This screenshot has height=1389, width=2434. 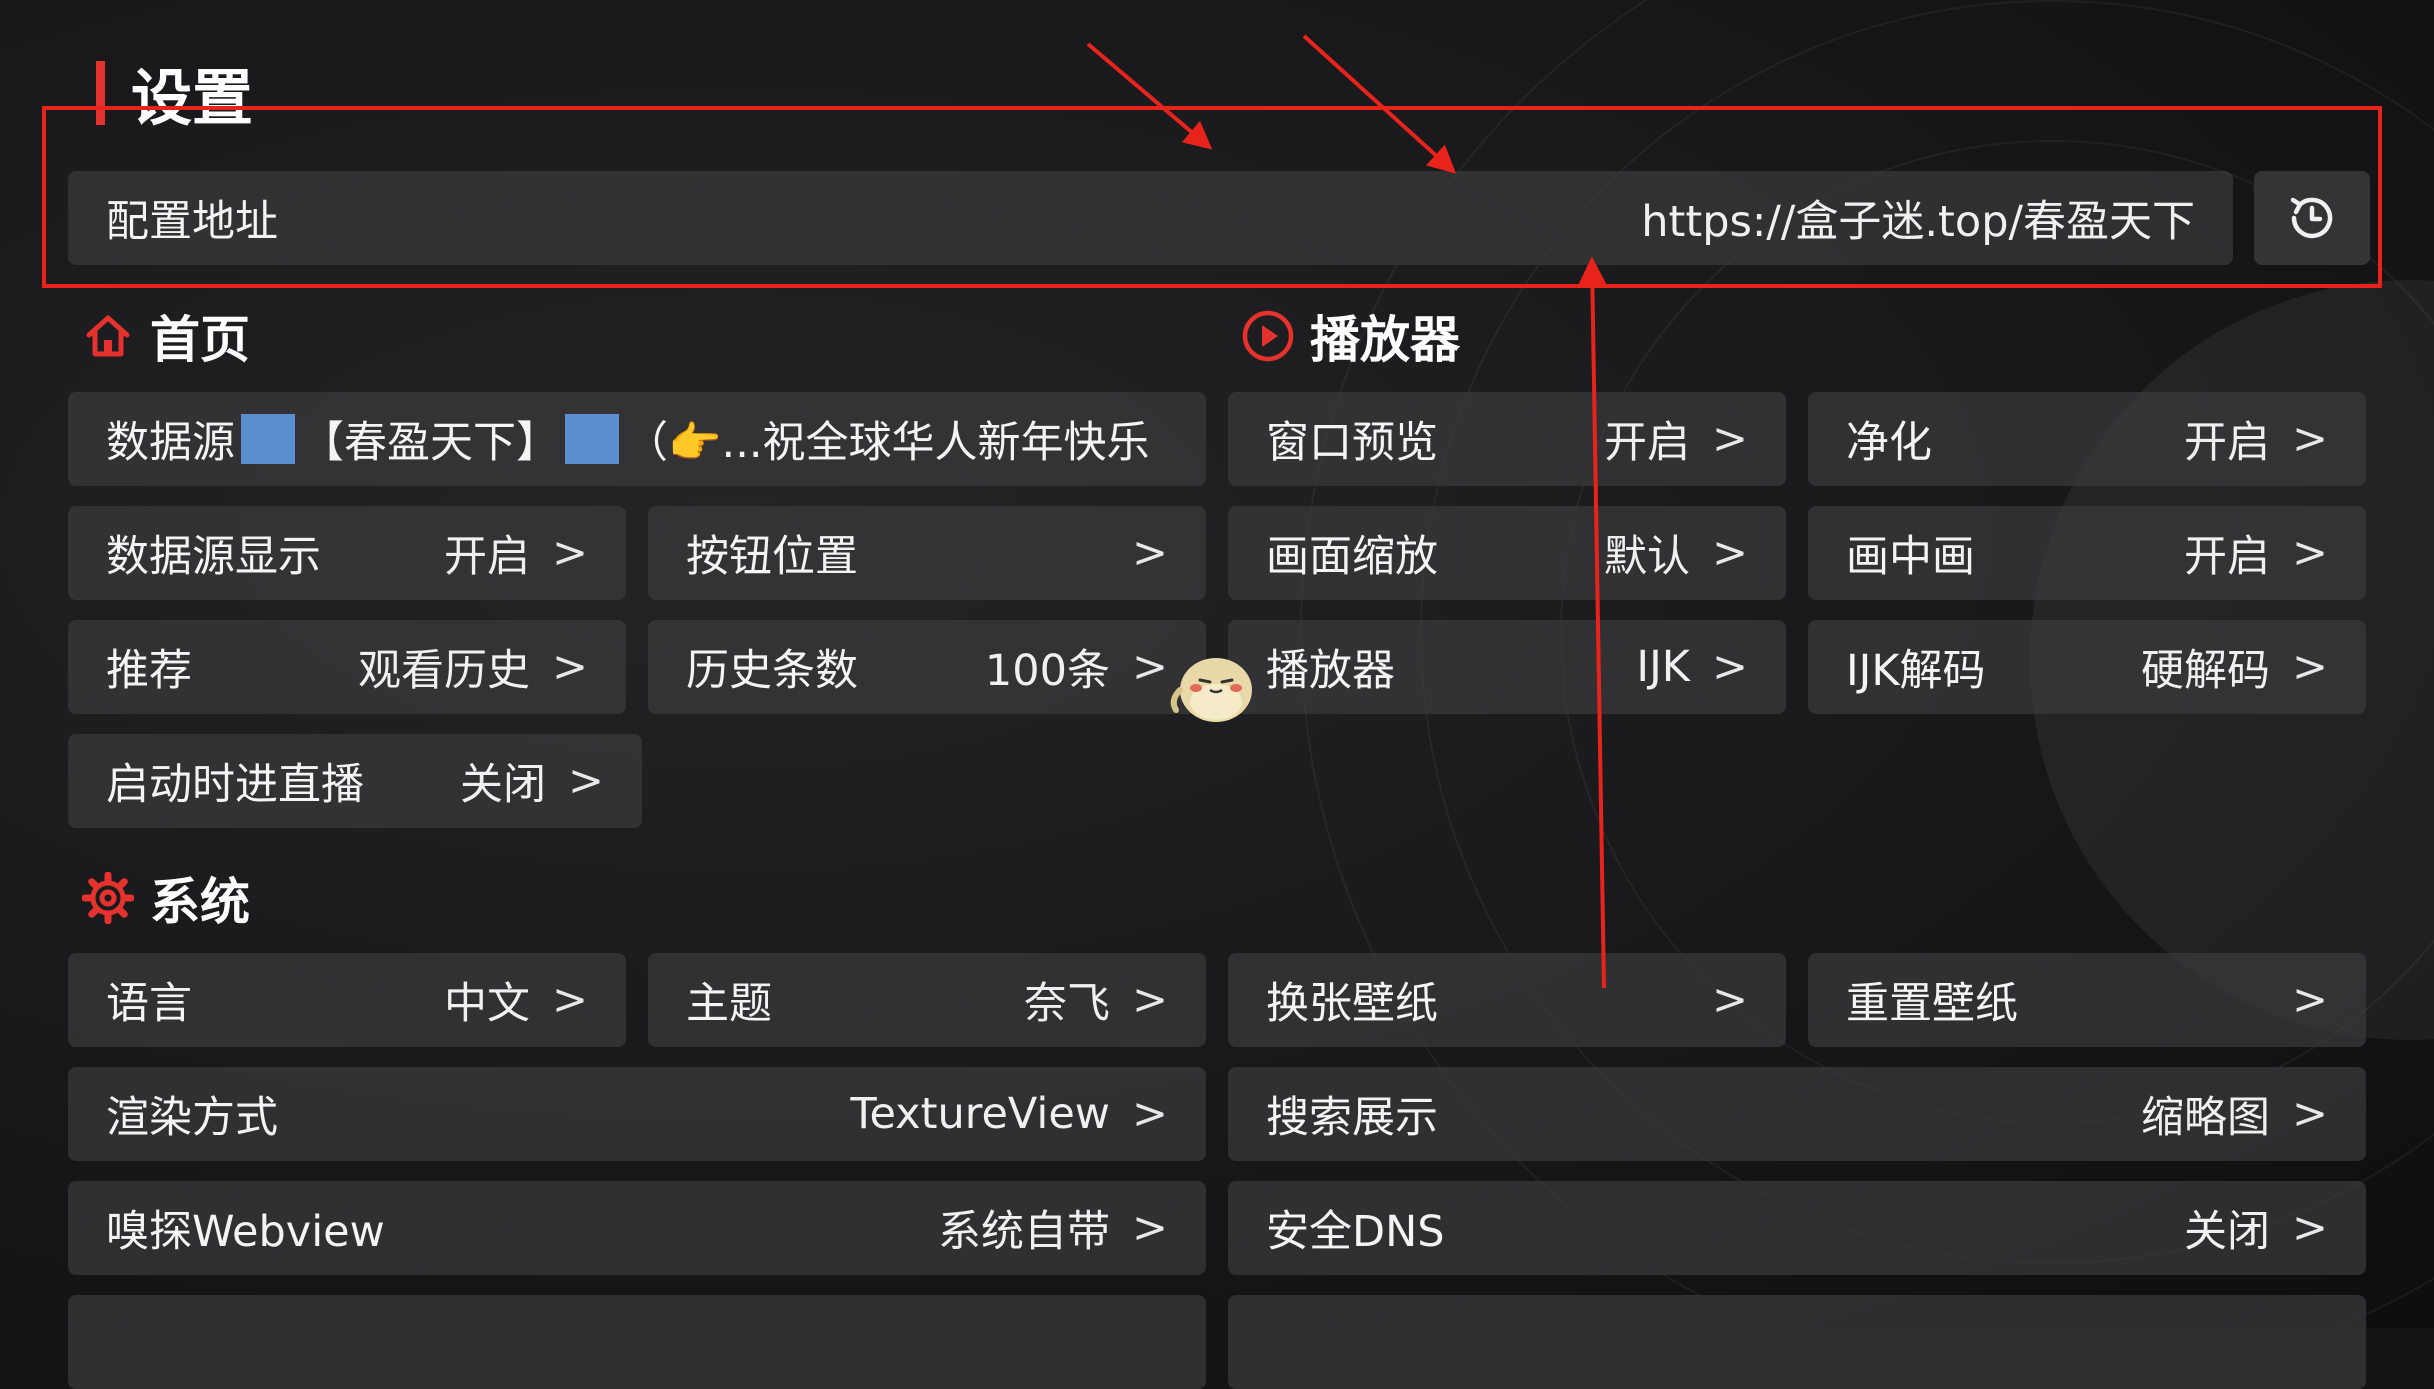 What do you see at coordinates (165, 336) in the screenshot?
I see `section-home: 首页` at bounding box center [165, 336].